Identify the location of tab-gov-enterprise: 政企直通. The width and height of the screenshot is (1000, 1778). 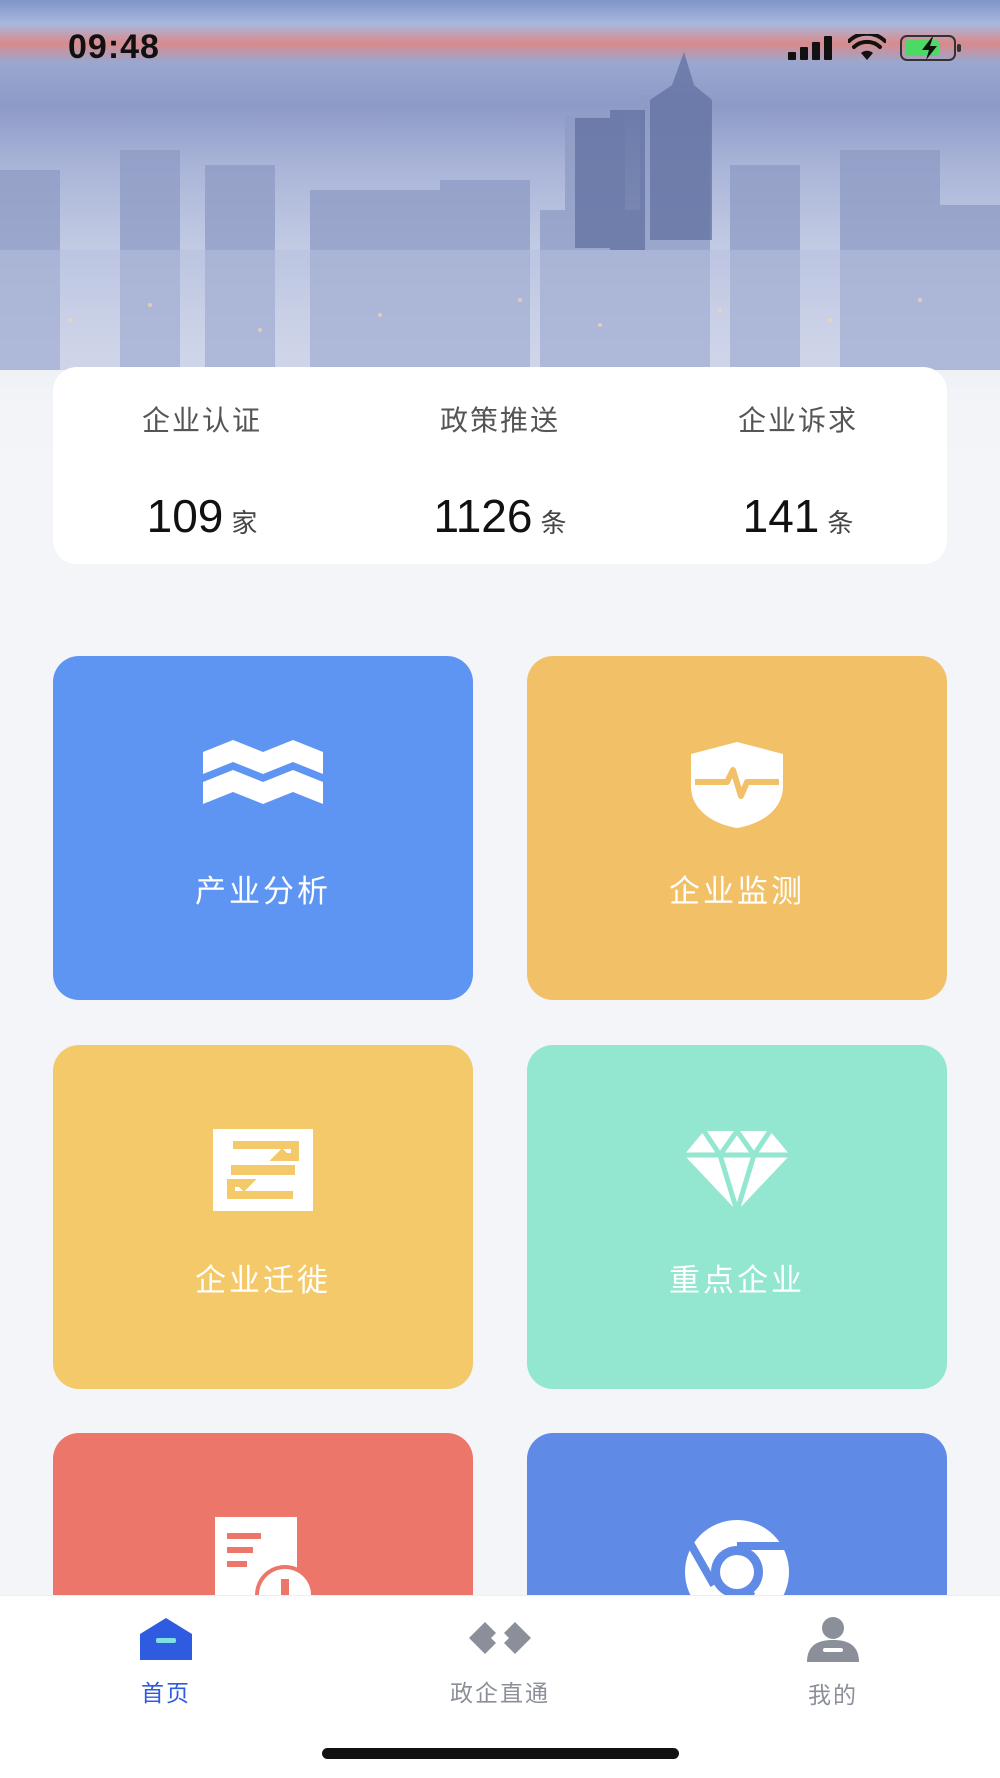
(500, 1662).